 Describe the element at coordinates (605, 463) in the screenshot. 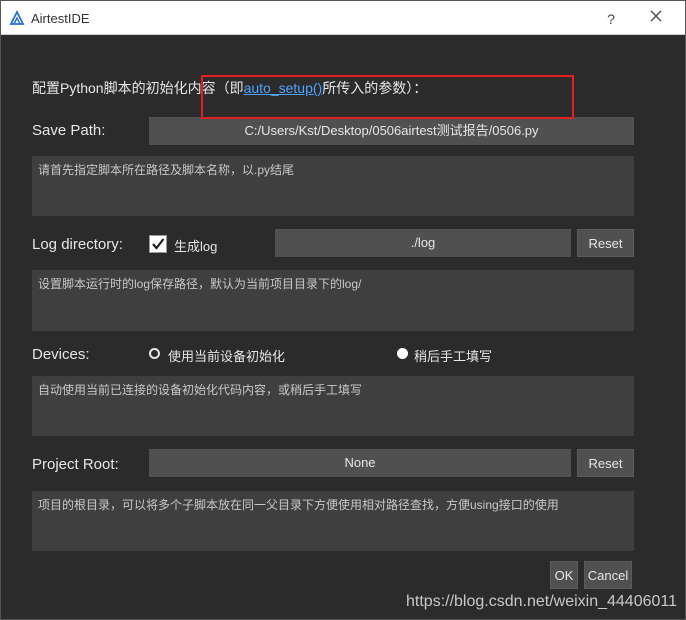

I see `project-root-reset-button: Reset` at that location.